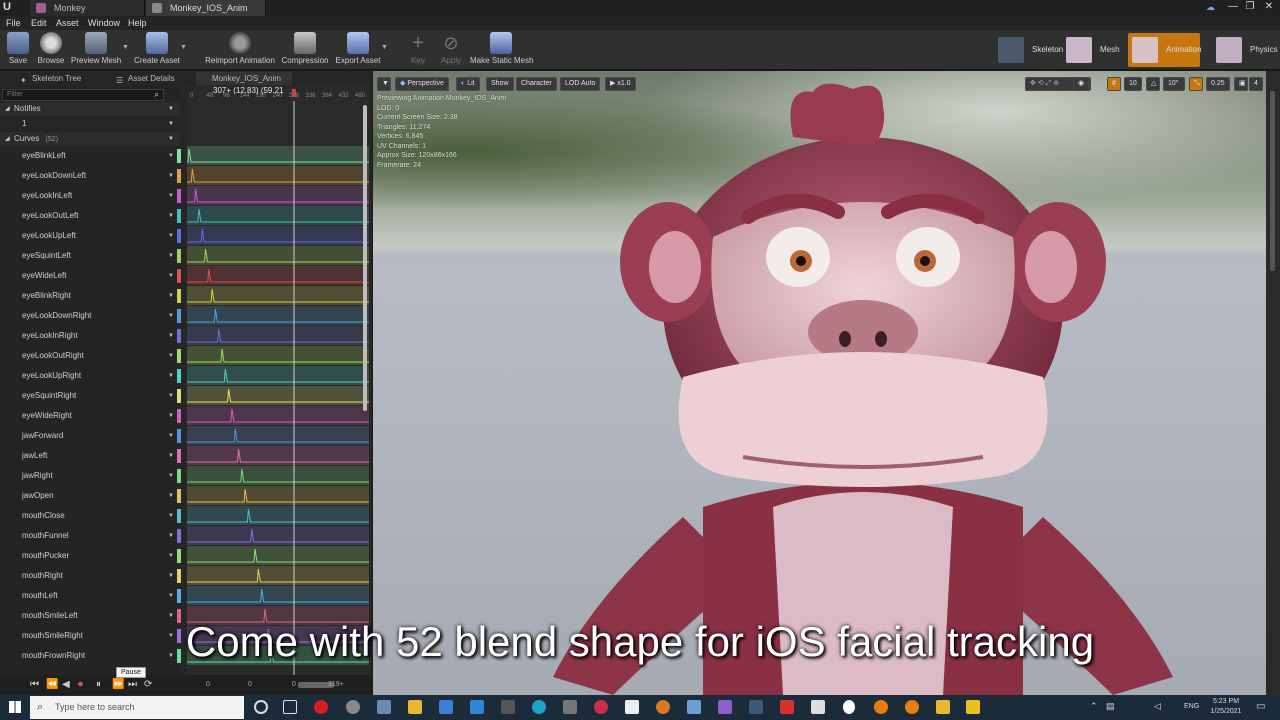 The width and height of the screenshot is (1280, 720). I want to click on curve-row: eyeLookInLeft ▼, so click(90, 196).